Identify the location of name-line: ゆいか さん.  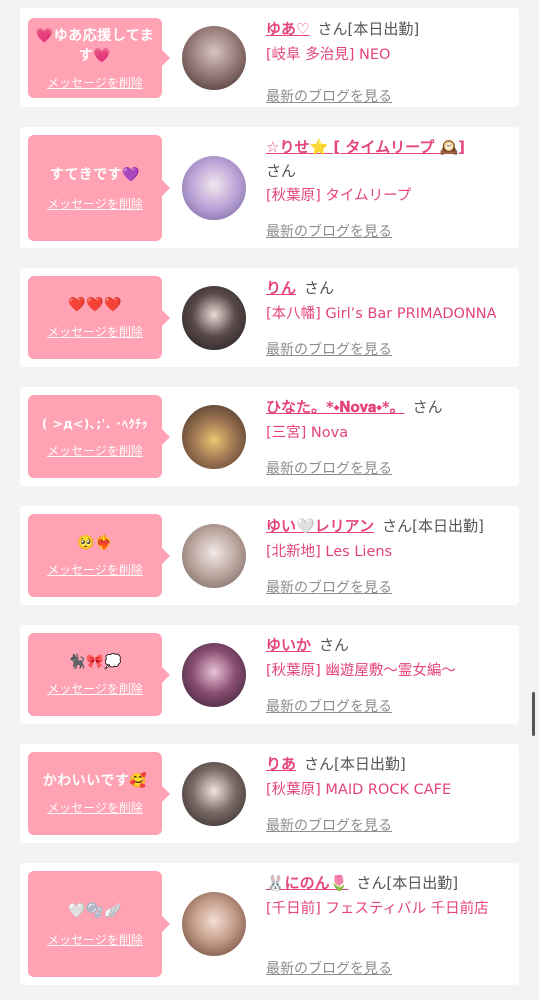
(390, 645).